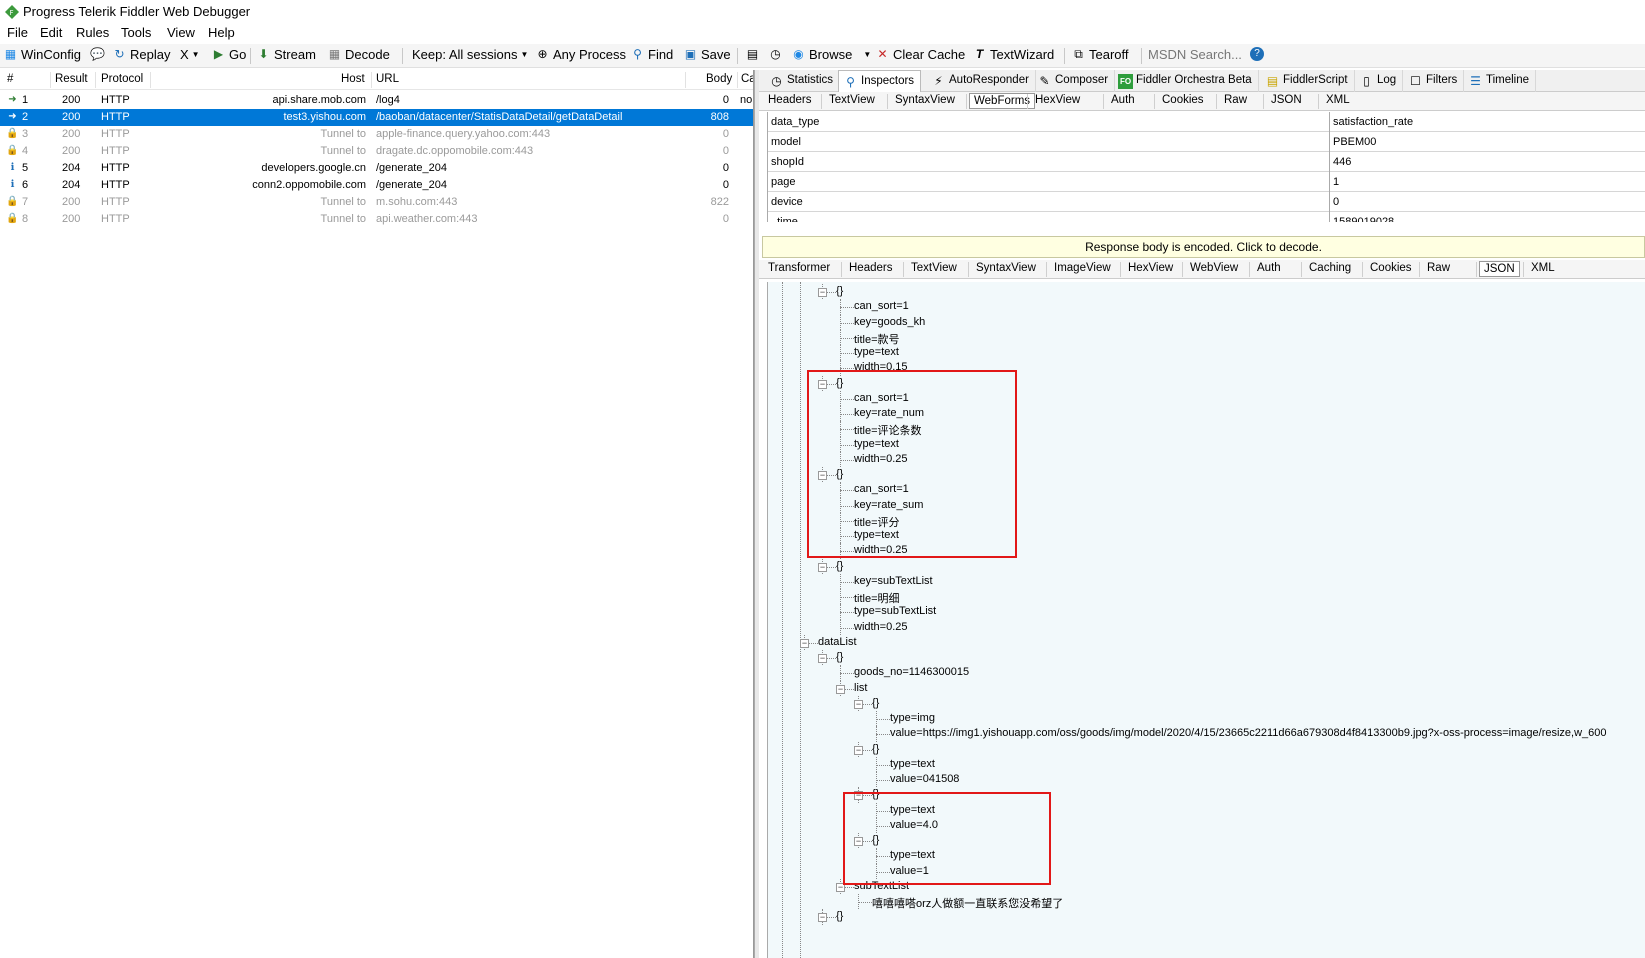 Image resolution: width=1645 pixels, height=958 pixels. I want to click on tree-node-leaf: type=subTextList, so click(895, 611).